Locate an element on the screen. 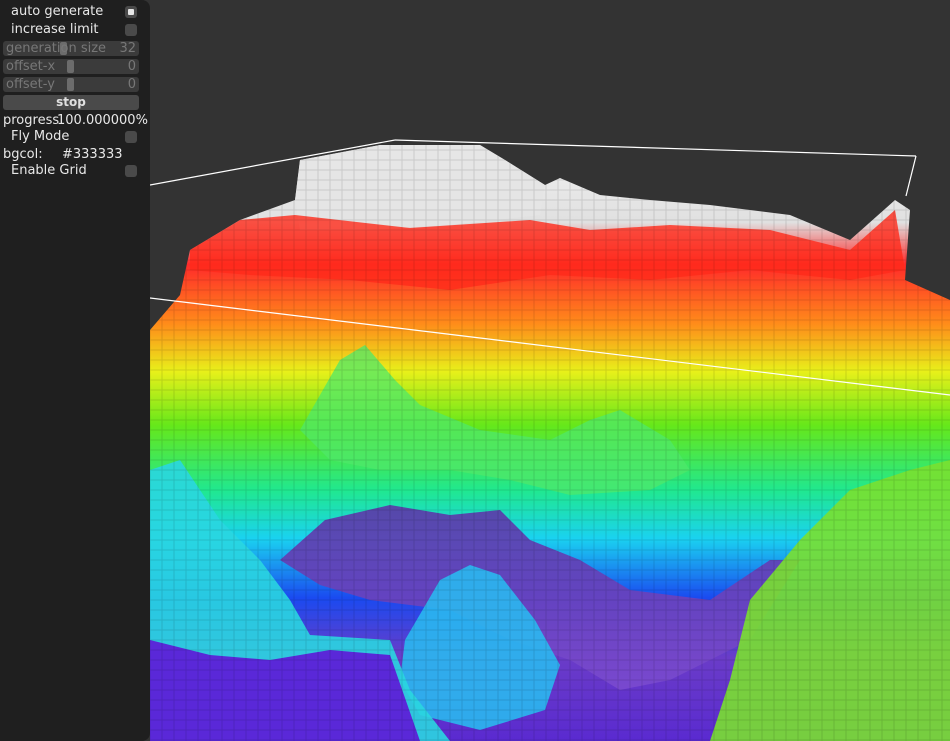 The height and width of the screenshot is (741, 950). enable-grid-label: Enable Grid is located at coordinates (49, 170).